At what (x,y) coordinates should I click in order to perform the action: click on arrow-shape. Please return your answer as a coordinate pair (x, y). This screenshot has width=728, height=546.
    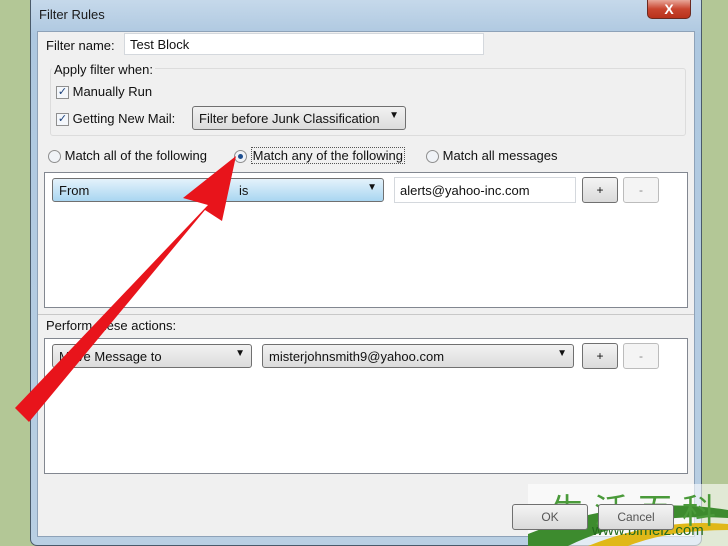
    Looking at the image, I should click on (125, 289).